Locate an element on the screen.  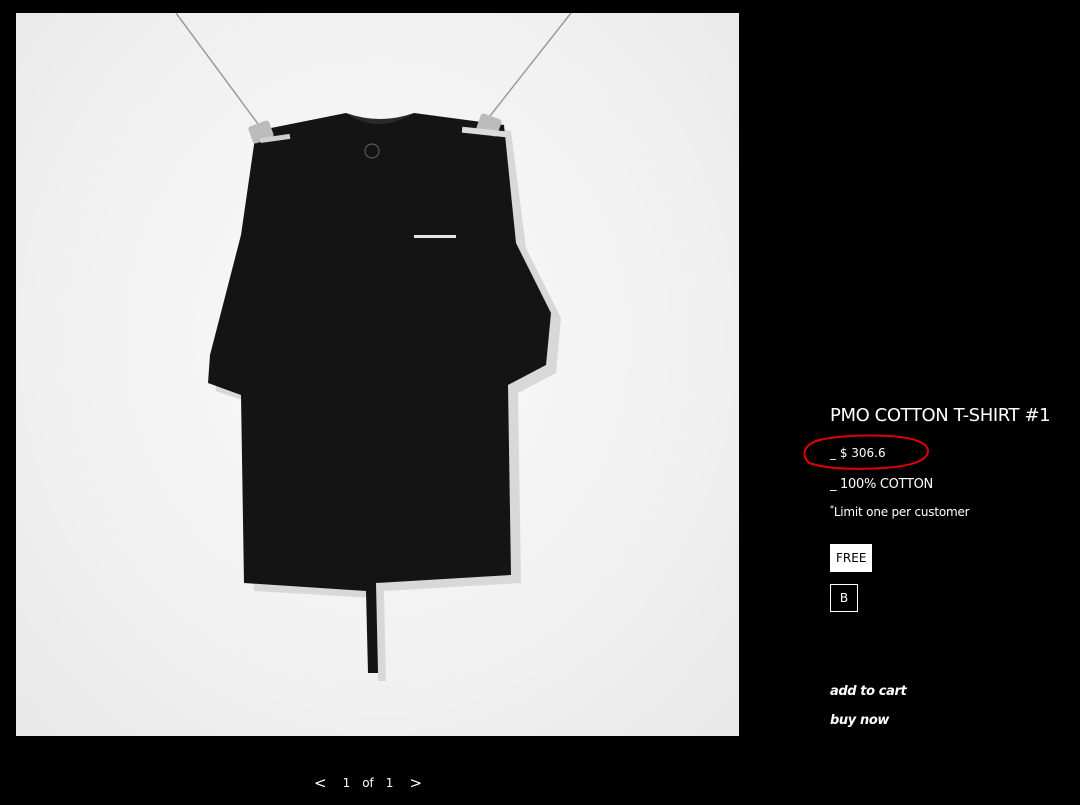
price-row: _ $ 306.6 is located at coordinates (936, 452).